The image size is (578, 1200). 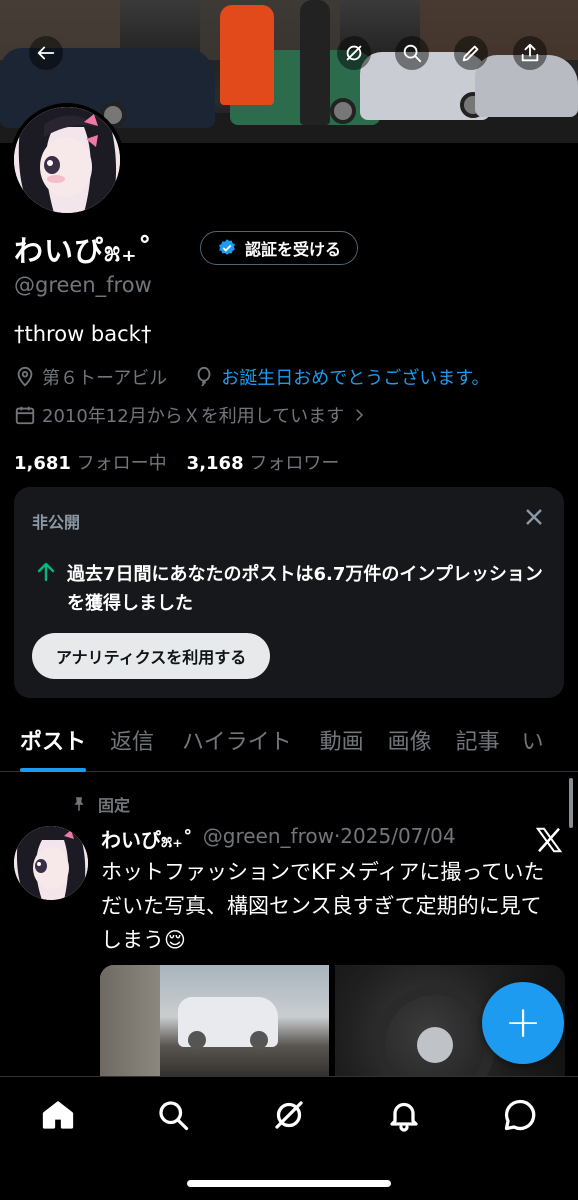 I want to click on following-link: 1,681 フォロー中, so click(x=90, y=462).